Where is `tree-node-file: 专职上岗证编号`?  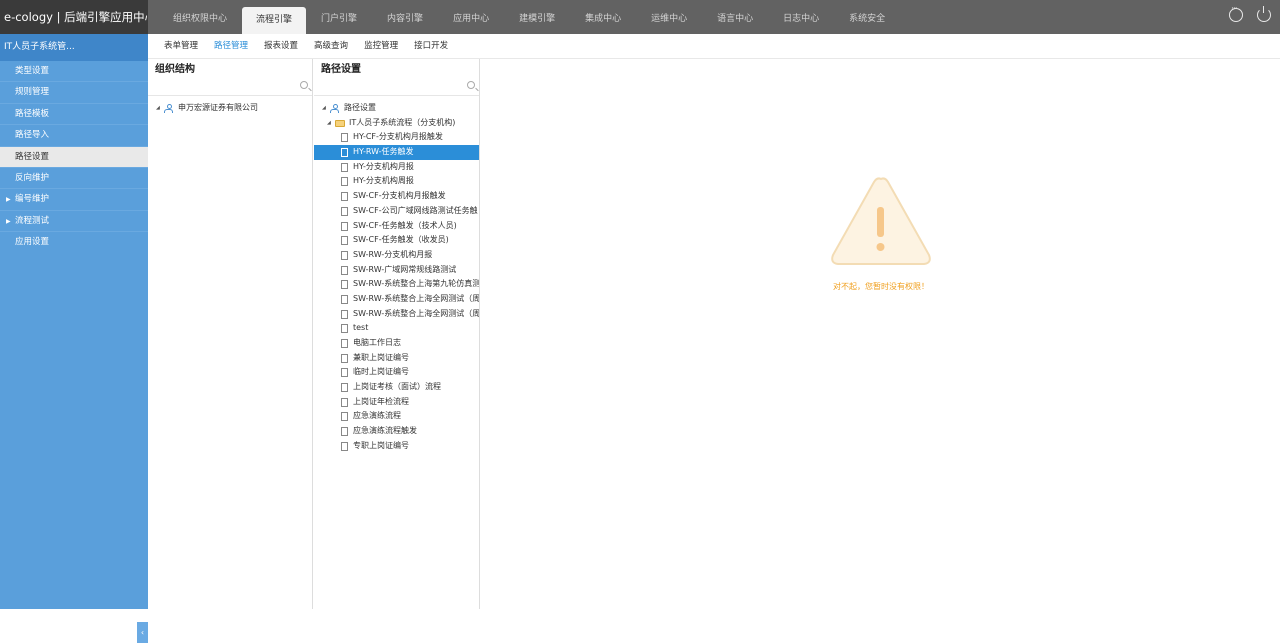 tree-node-file: 专职上岗证编号 is located at coordinates (396, 446).